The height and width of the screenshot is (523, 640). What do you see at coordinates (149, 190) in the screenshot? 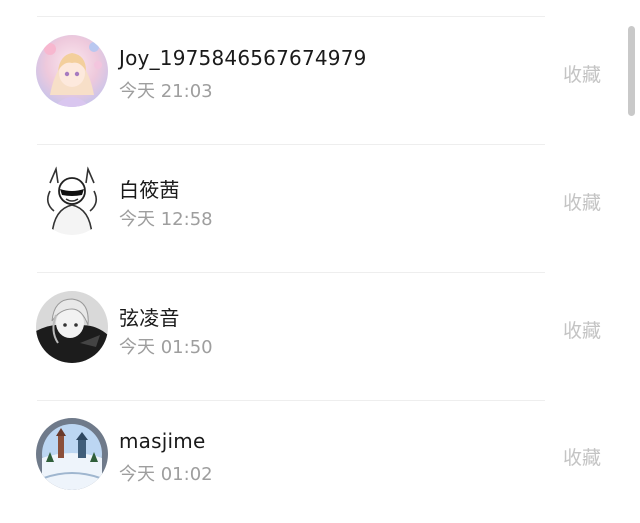
I see `username: 白筱茜` at bounding box center [149, 190].